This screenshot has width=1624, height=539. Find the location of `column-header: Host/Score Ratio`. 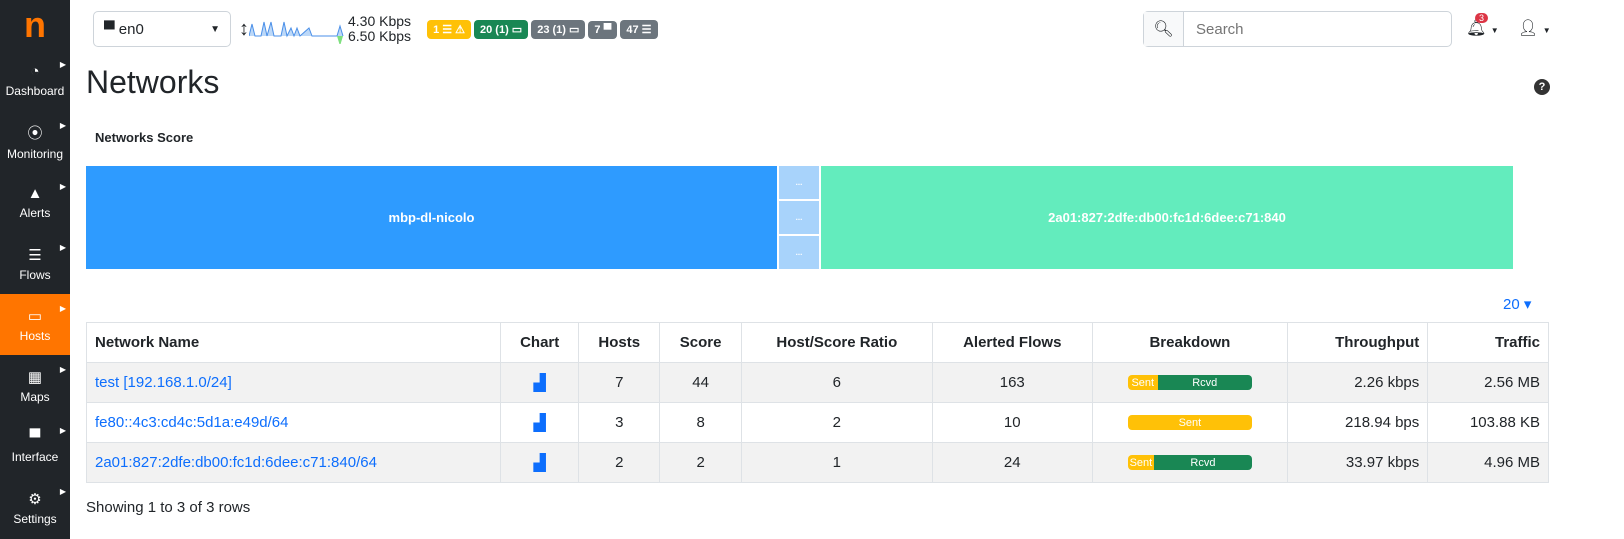

column-header: Host/Score Ratio is located at coordinates (836, 342).